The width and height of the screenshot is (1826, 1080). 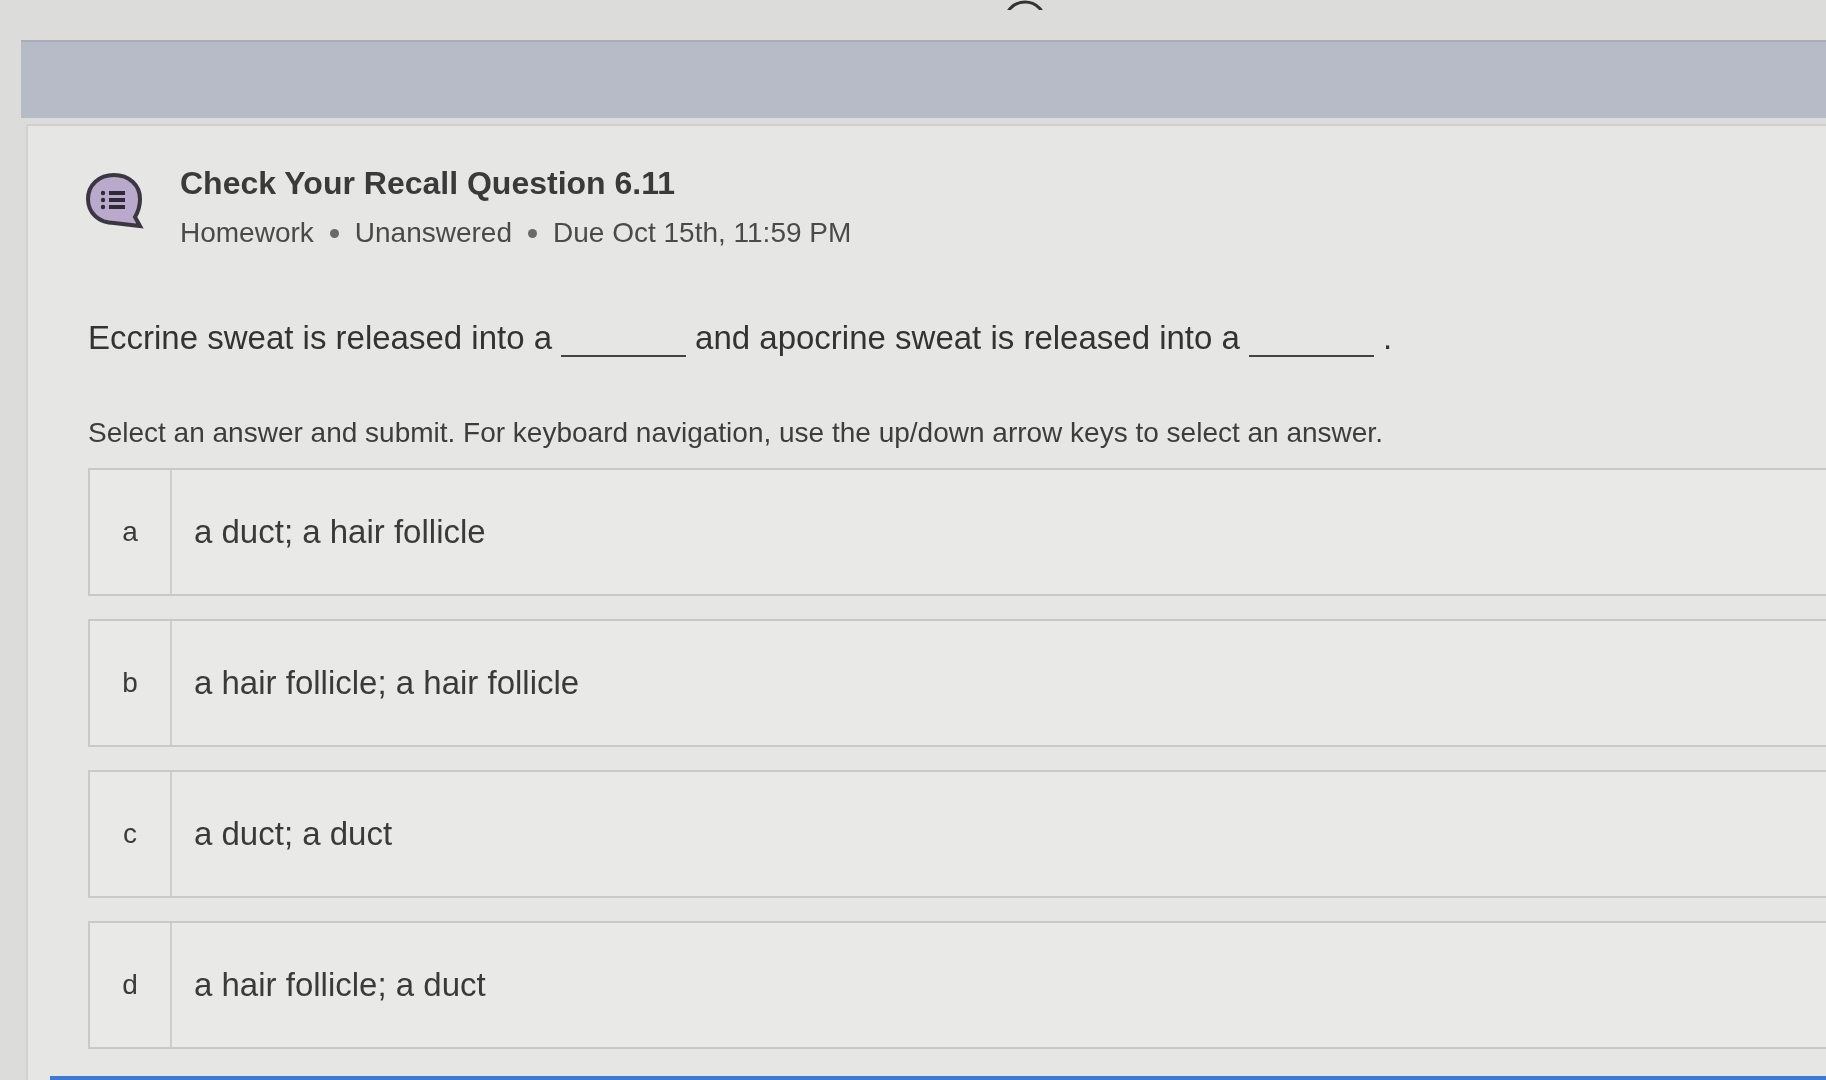 I want to click on meta-text: Homework, so click(x=247, y=233).